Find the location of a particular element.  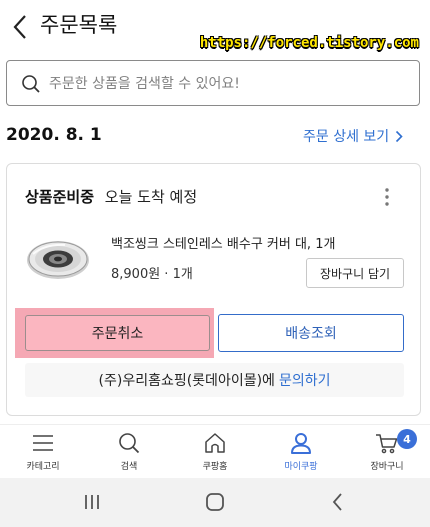

page-title: 주문목록 is located at coordinates (79, 25).